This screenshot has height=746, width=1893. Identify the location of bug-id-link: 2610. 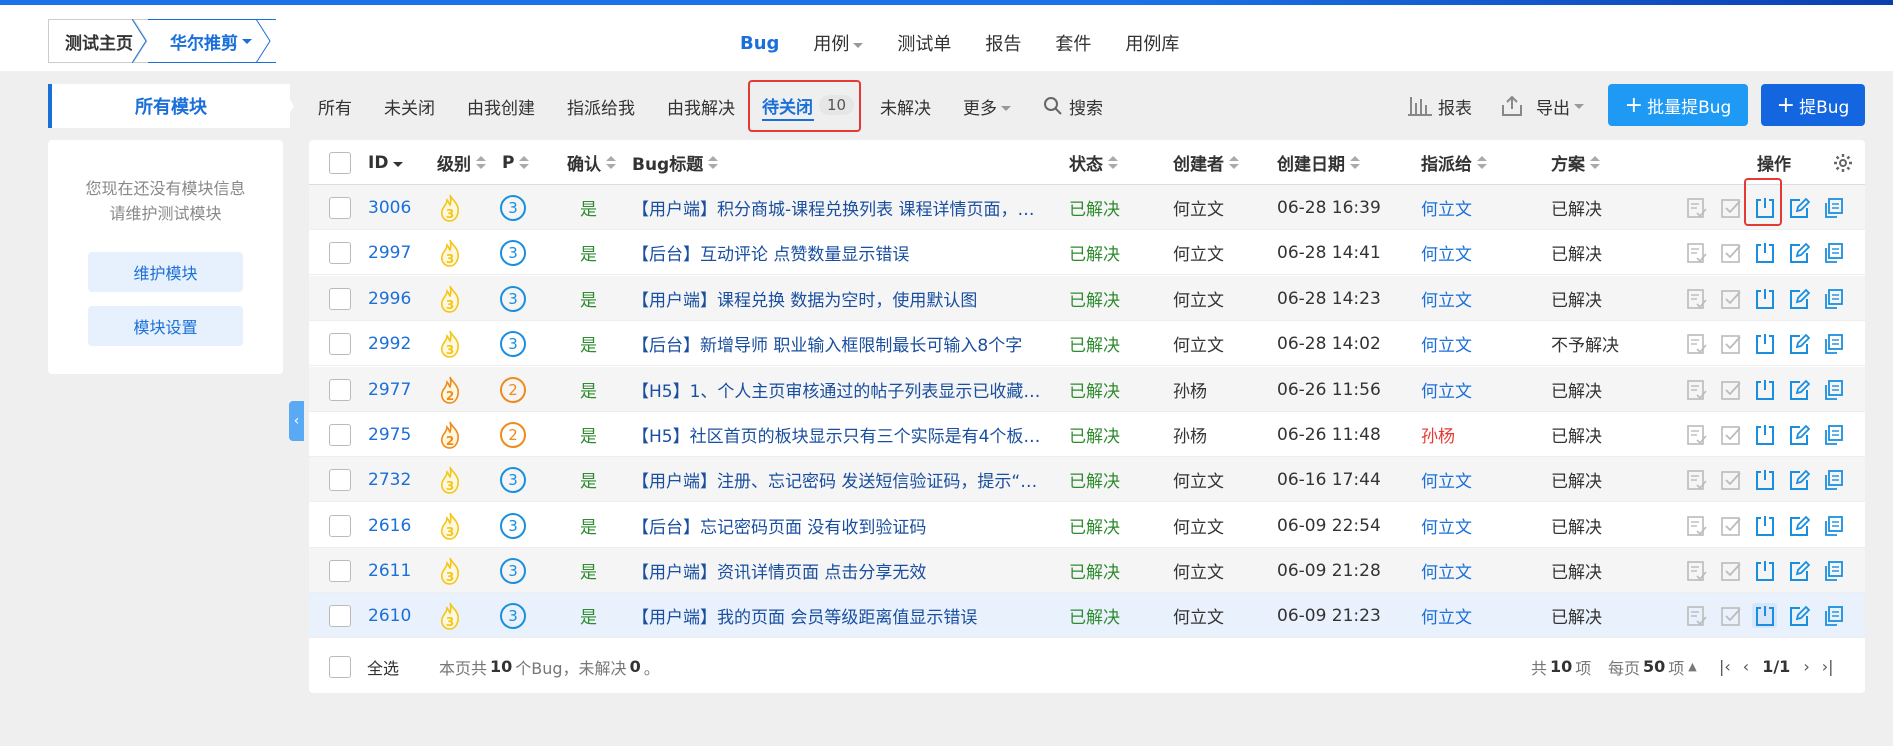
(389, 615).